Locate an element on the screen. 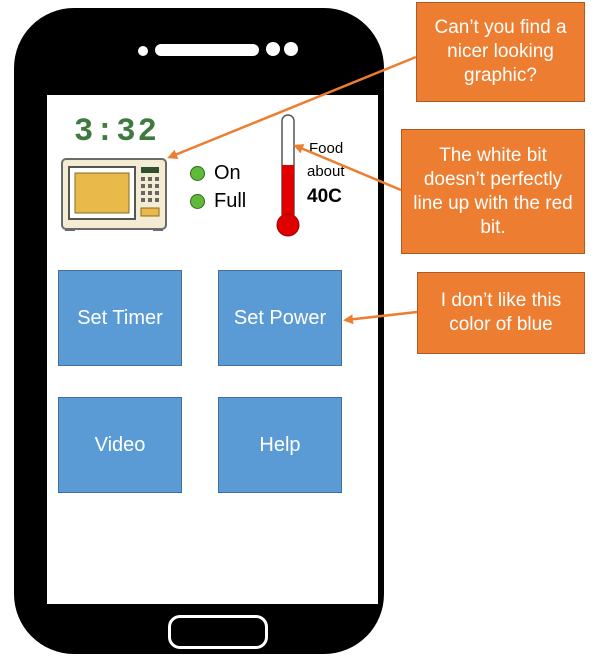 The height and width of the screenshot is (657, 597). arrow-to-thermometer is located at coordinates (347, 168).